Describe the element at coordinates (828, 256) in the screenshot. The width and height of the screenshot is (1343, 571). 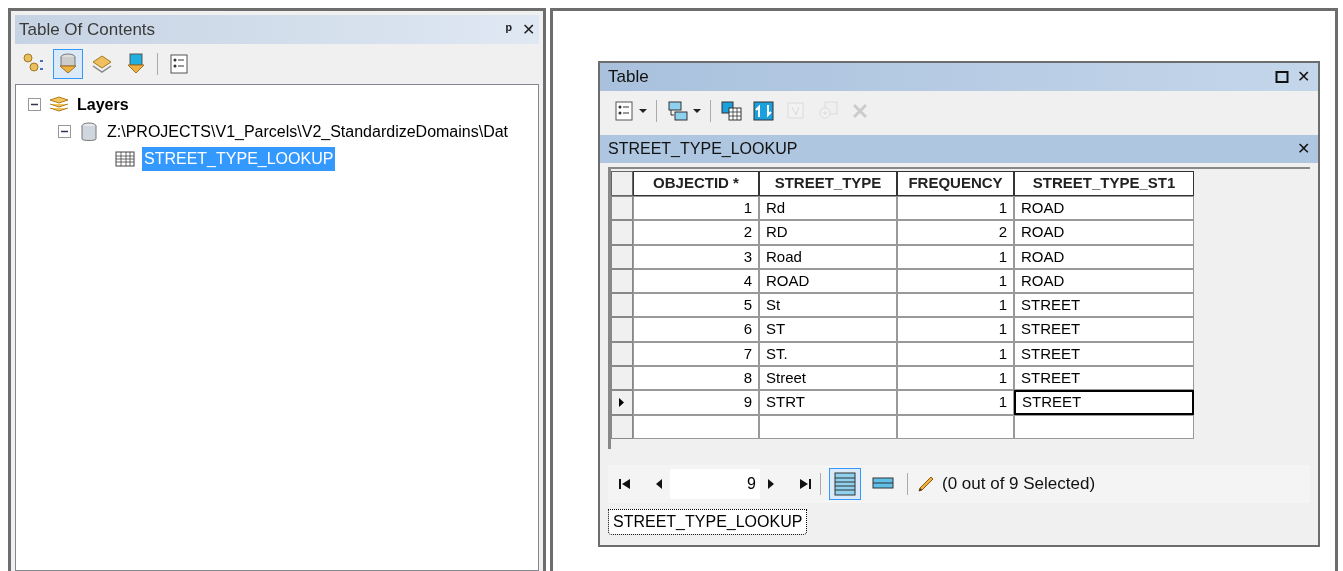
I see `table-cell: Road` at that location.